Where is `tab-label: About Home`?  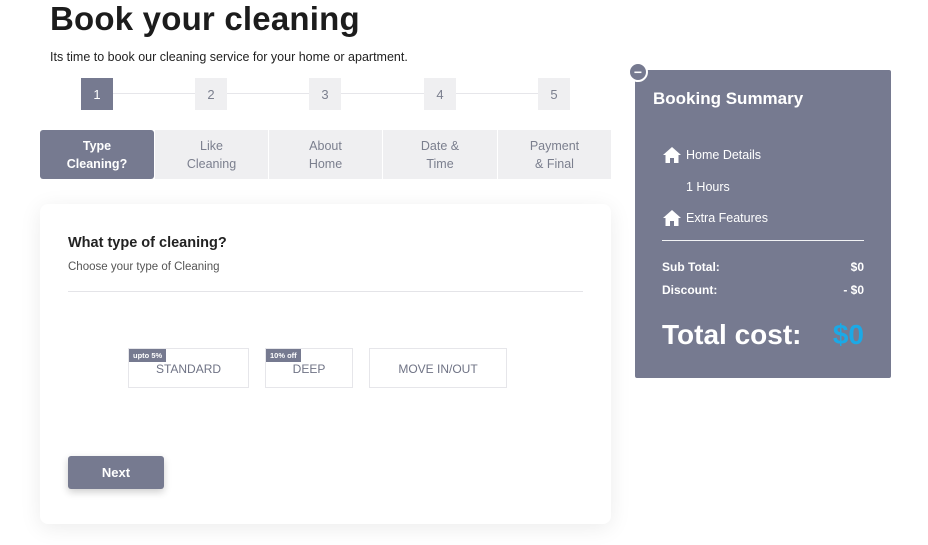
tab-label: About Home is located at coordinates (325, 154).